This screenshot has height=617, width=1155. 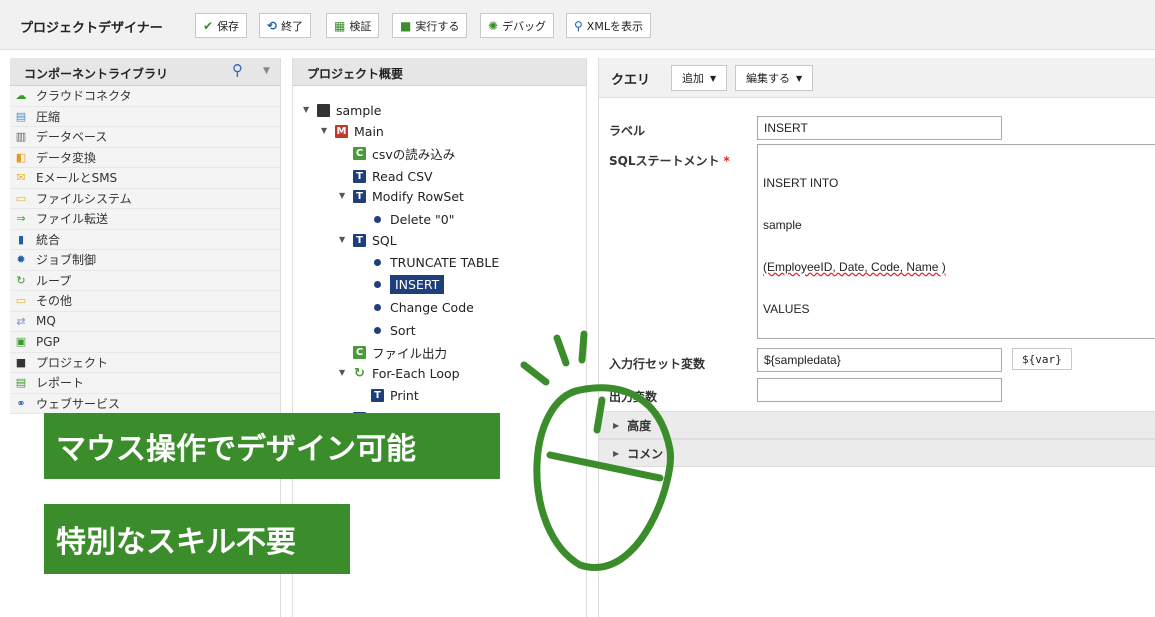 What do you see at coordinates (84, 198) in the screenshot?
I see `library-item-label: ファイルシステム` at bounding box center [84, 198].